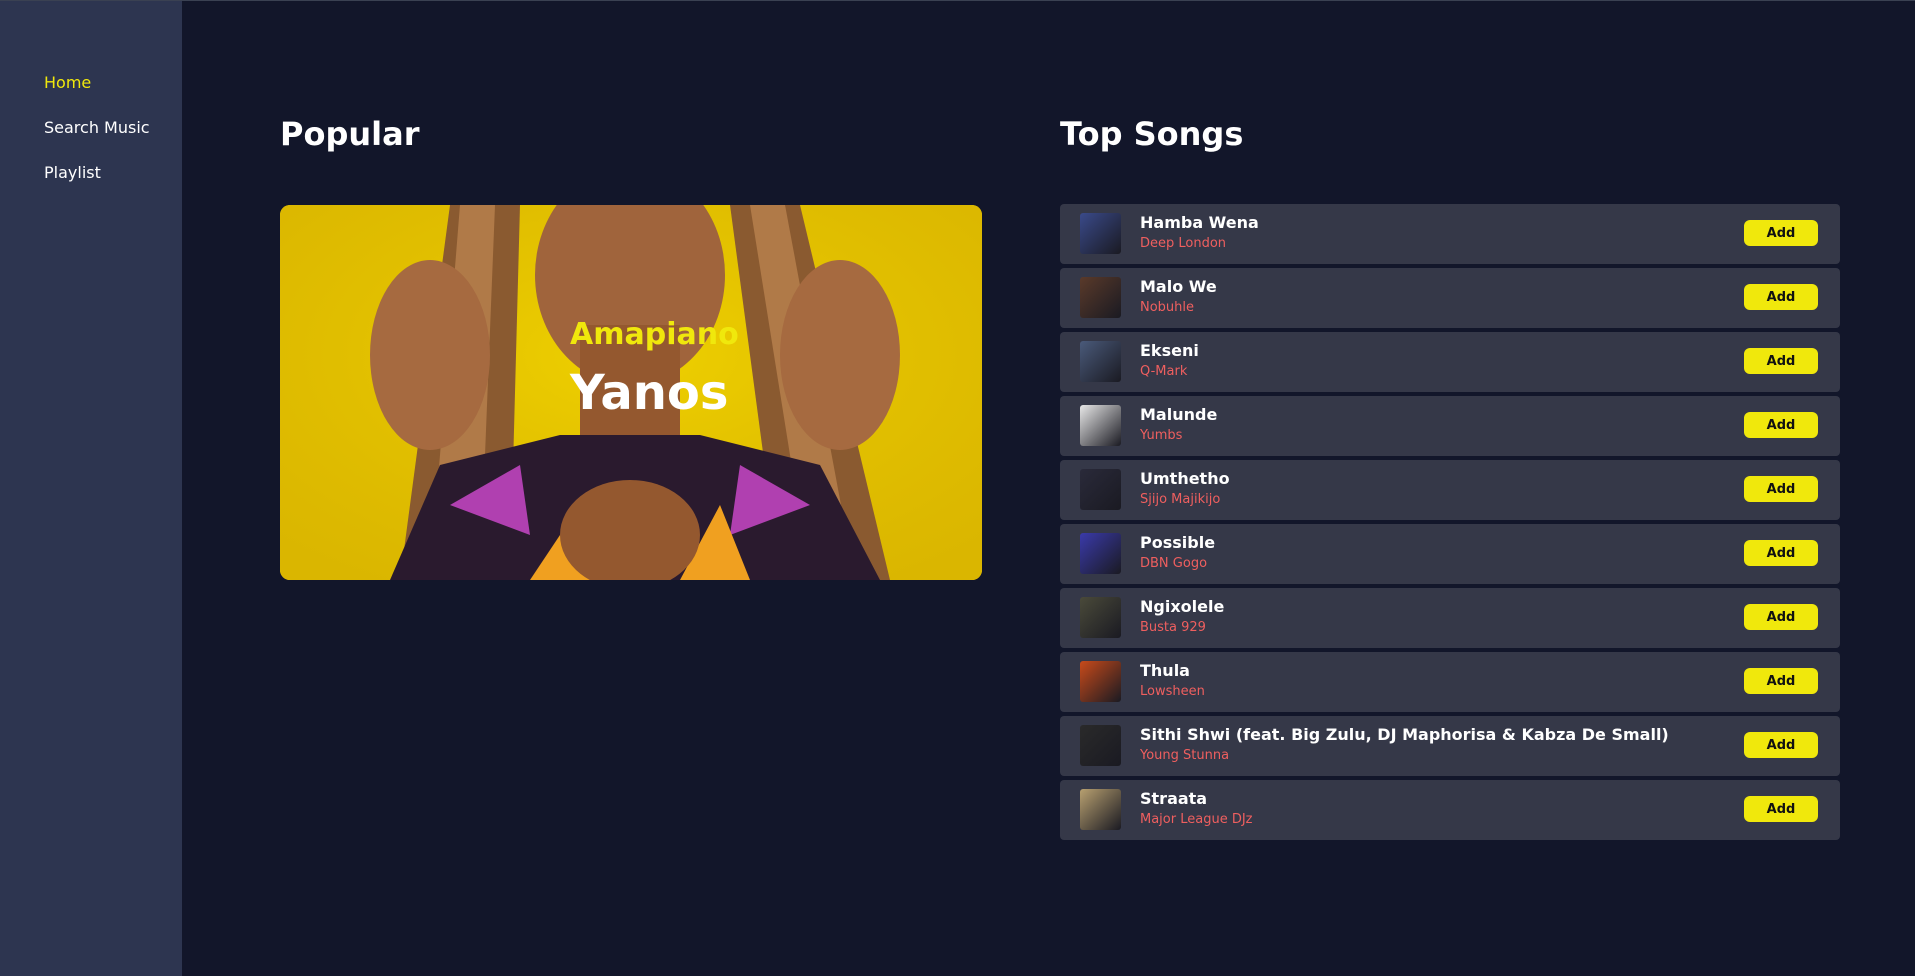 The height and width of the screenshot is (976, 1915). I want to click on song-row: Possible DBN Gogo Add, so click(1450, 554).